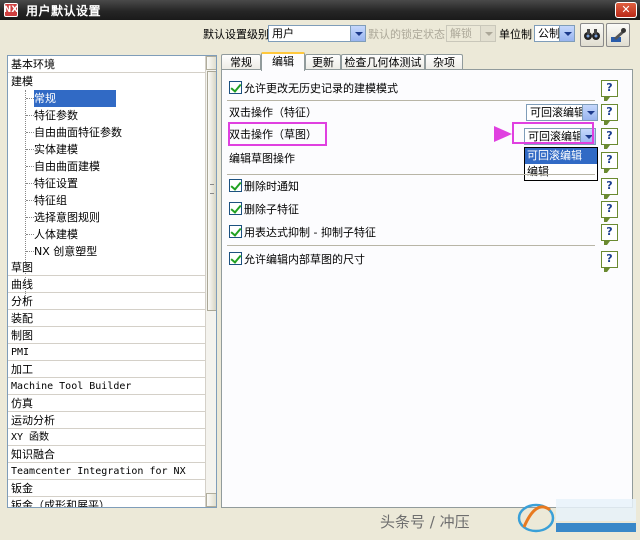 The image size is (640, 540). I want to click on delete-notify-checkbox, so click(235, 185).